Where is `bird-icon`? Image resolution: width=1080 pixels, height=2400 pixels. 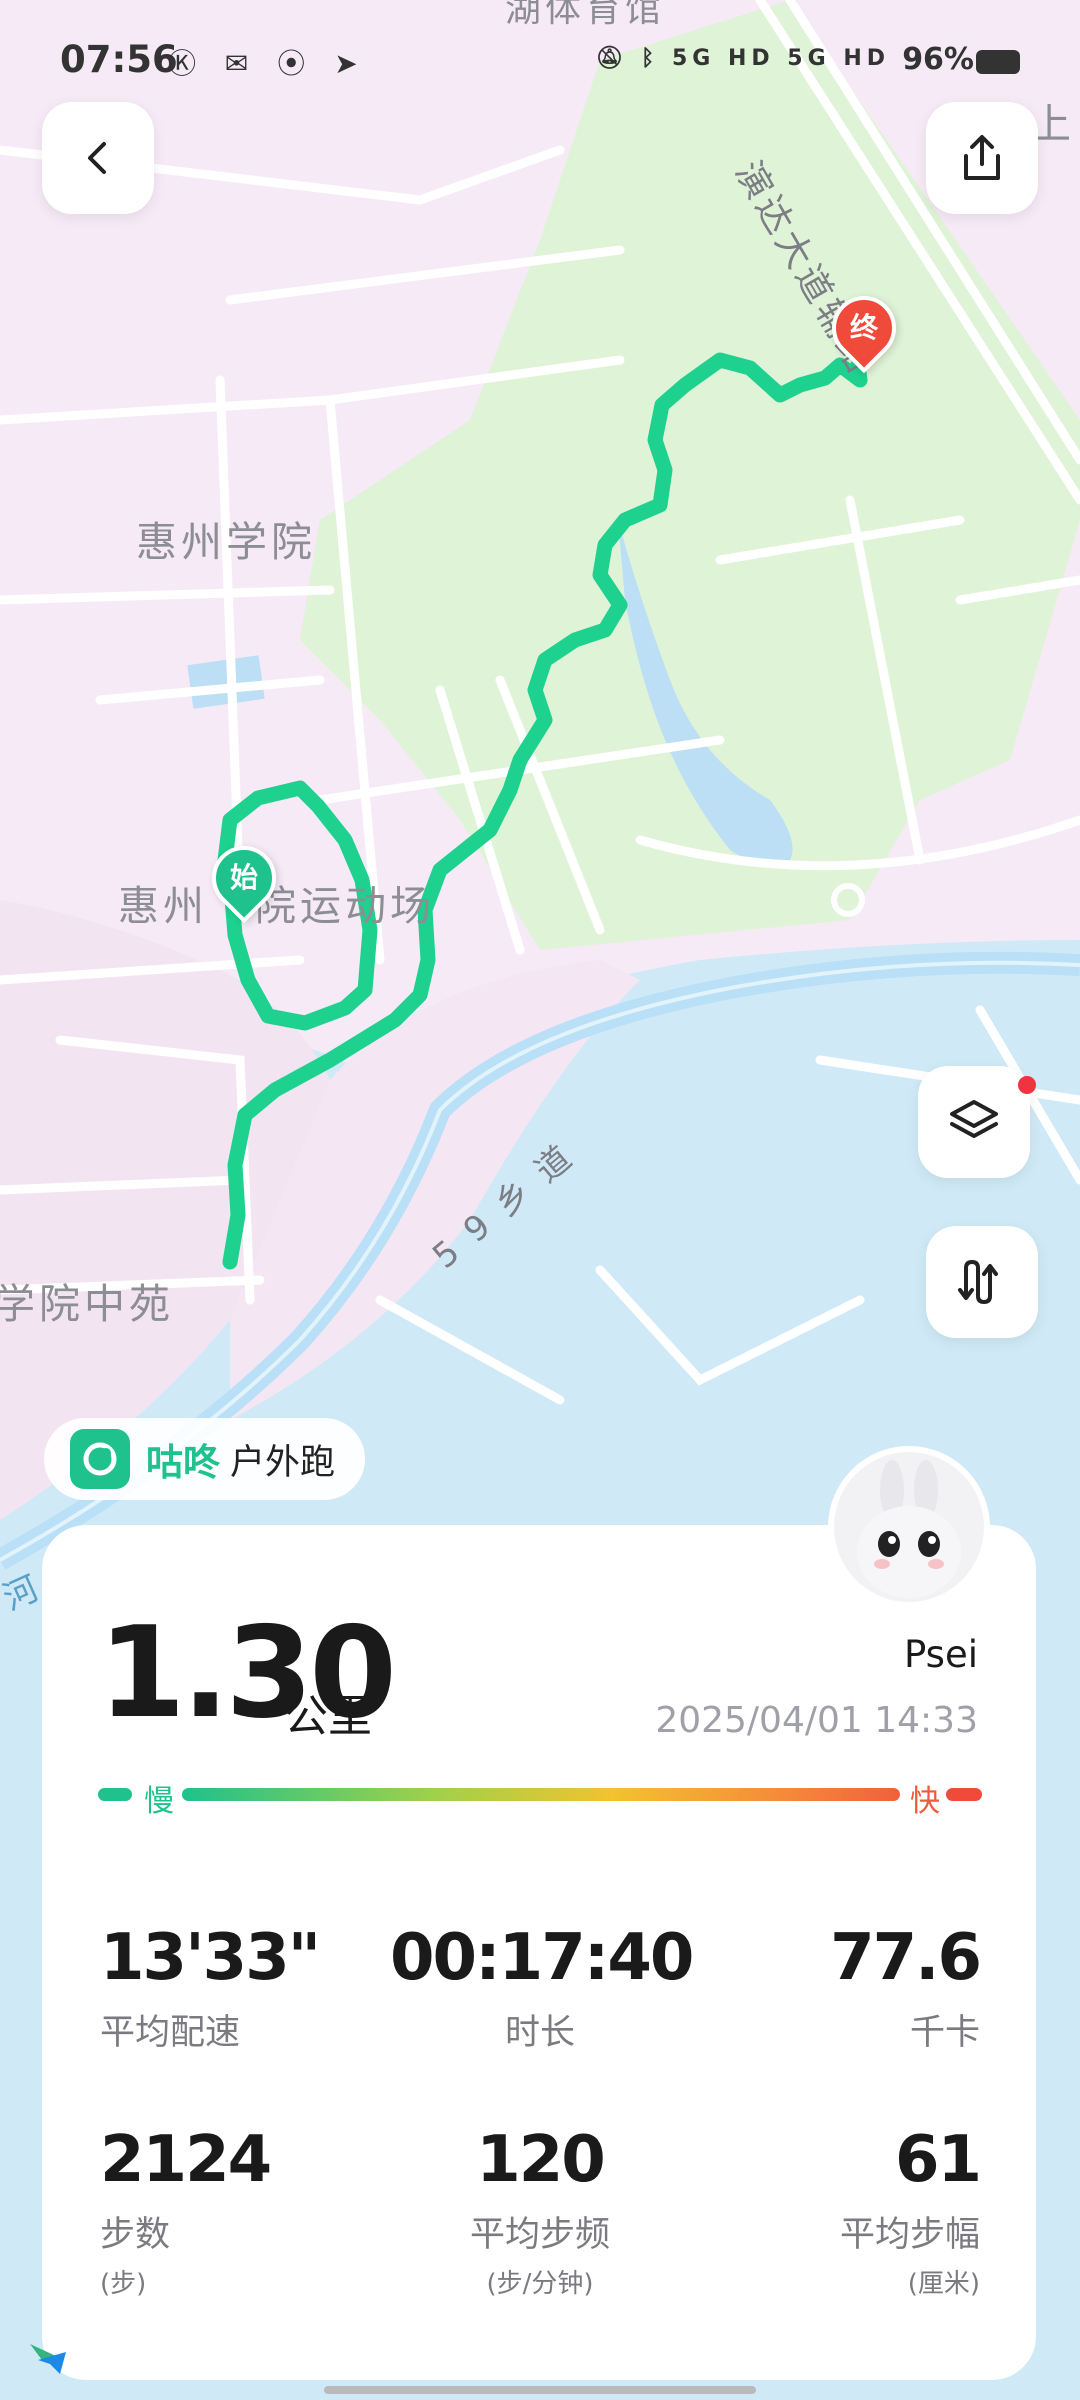 bird-icon is located at coordinates (48, 2359).